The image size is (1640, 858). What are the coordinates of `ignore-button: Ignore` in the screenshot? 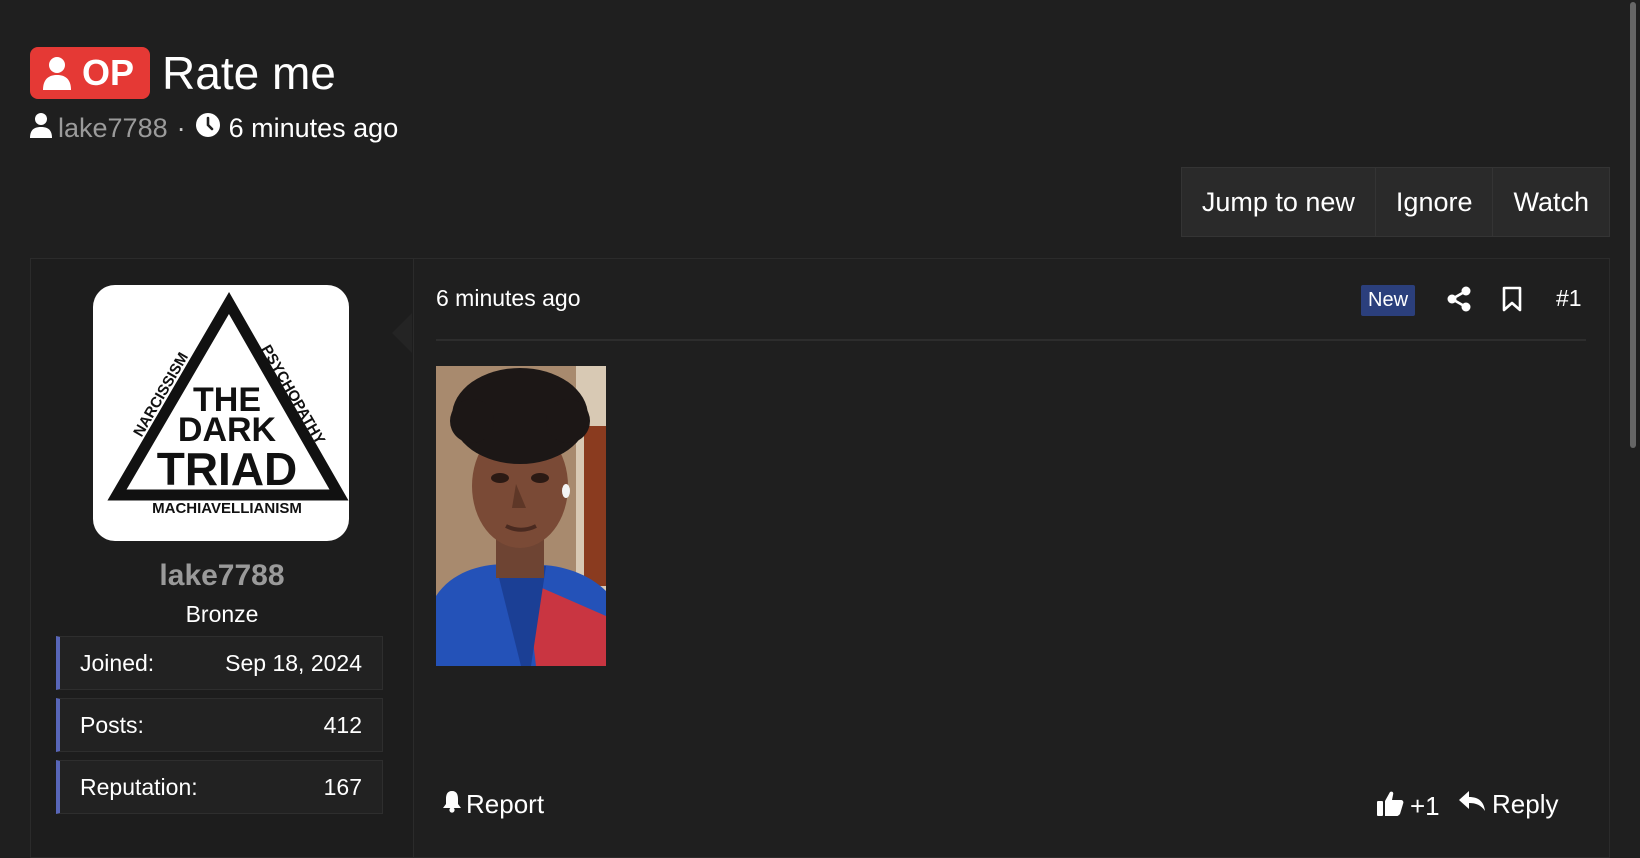 It's located at (1433, 202).